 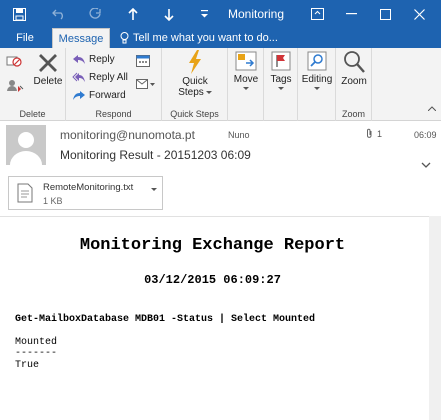 I want to click on reply-button: Reply, so click(x=93, y=59).